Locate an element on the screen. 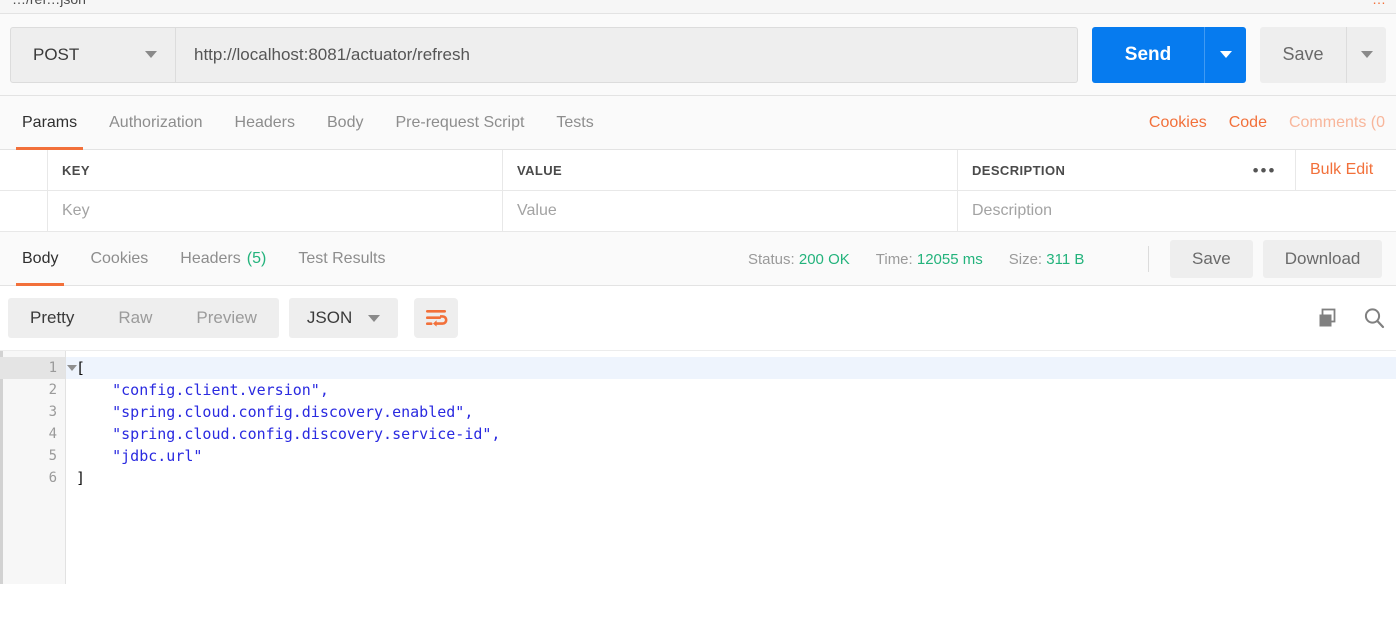 This screenshot has height=629, width=1396. tab-label: Body is located at coordinates (345, 122).